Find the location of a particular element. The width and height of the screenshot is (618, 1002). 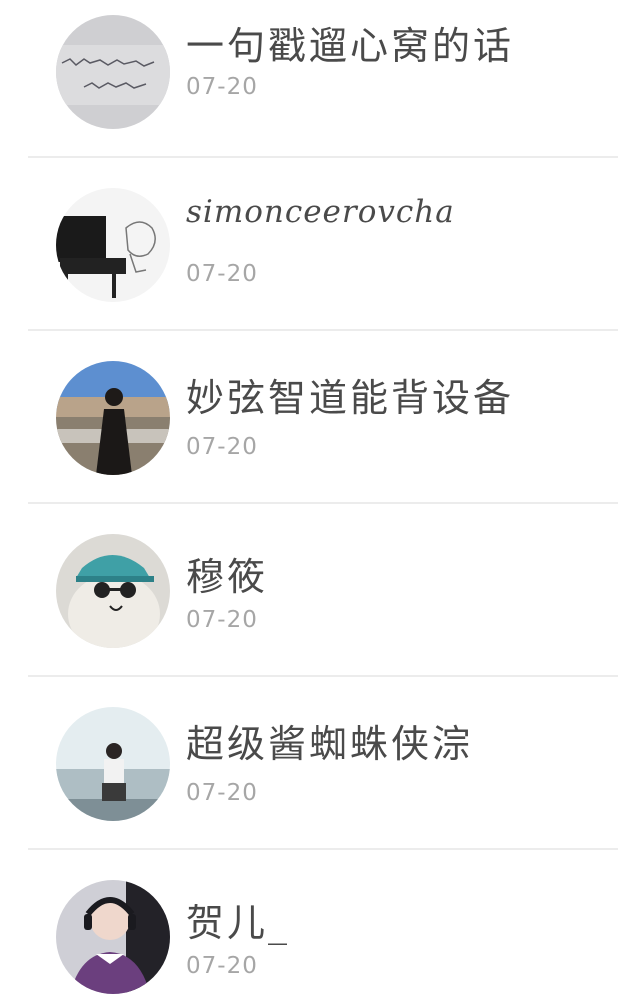

contact-name: 超级酱蜘蛛侠淙 is located at coordinates (330, 744).